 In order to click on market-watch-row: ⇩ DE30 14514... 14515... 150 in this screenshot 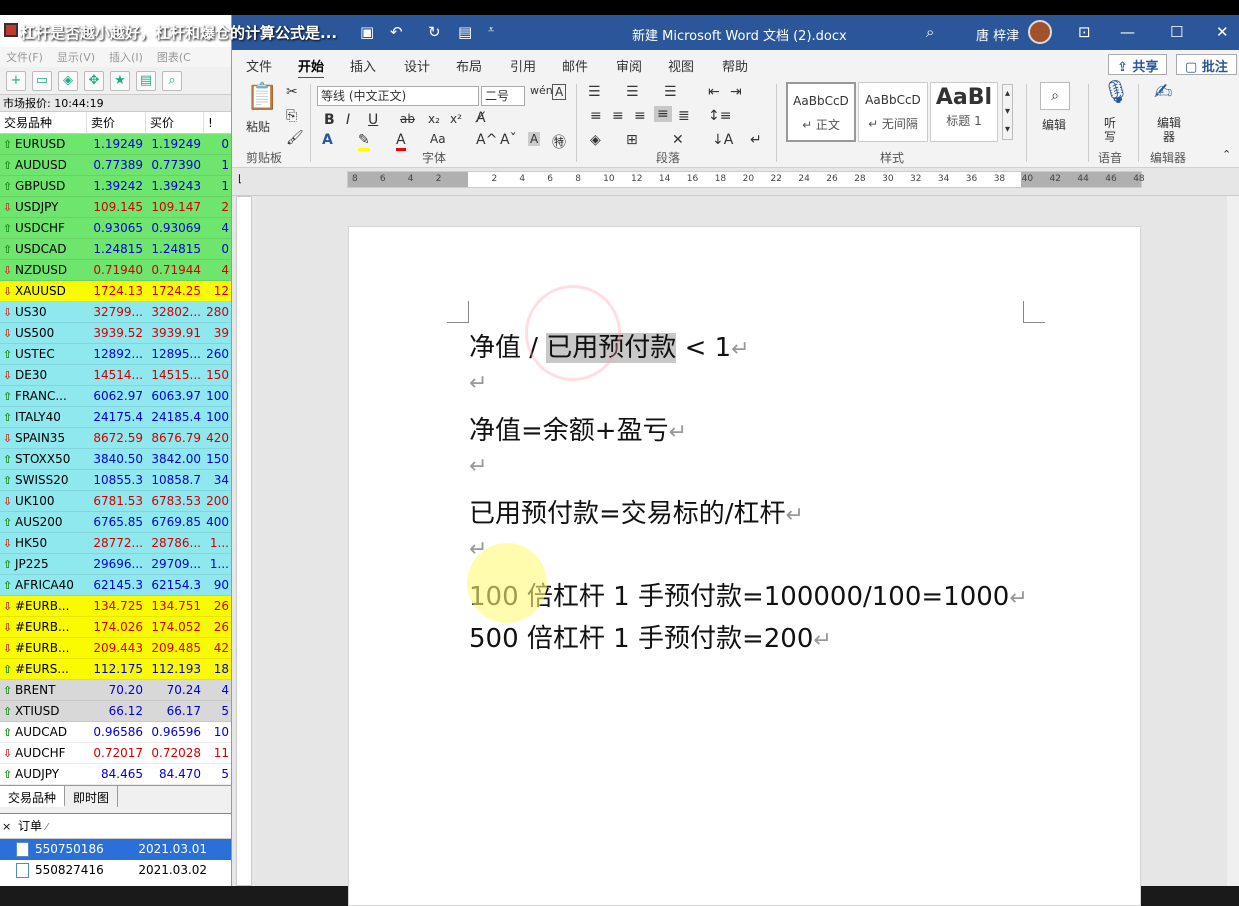, I will do `click(115, 375)`.